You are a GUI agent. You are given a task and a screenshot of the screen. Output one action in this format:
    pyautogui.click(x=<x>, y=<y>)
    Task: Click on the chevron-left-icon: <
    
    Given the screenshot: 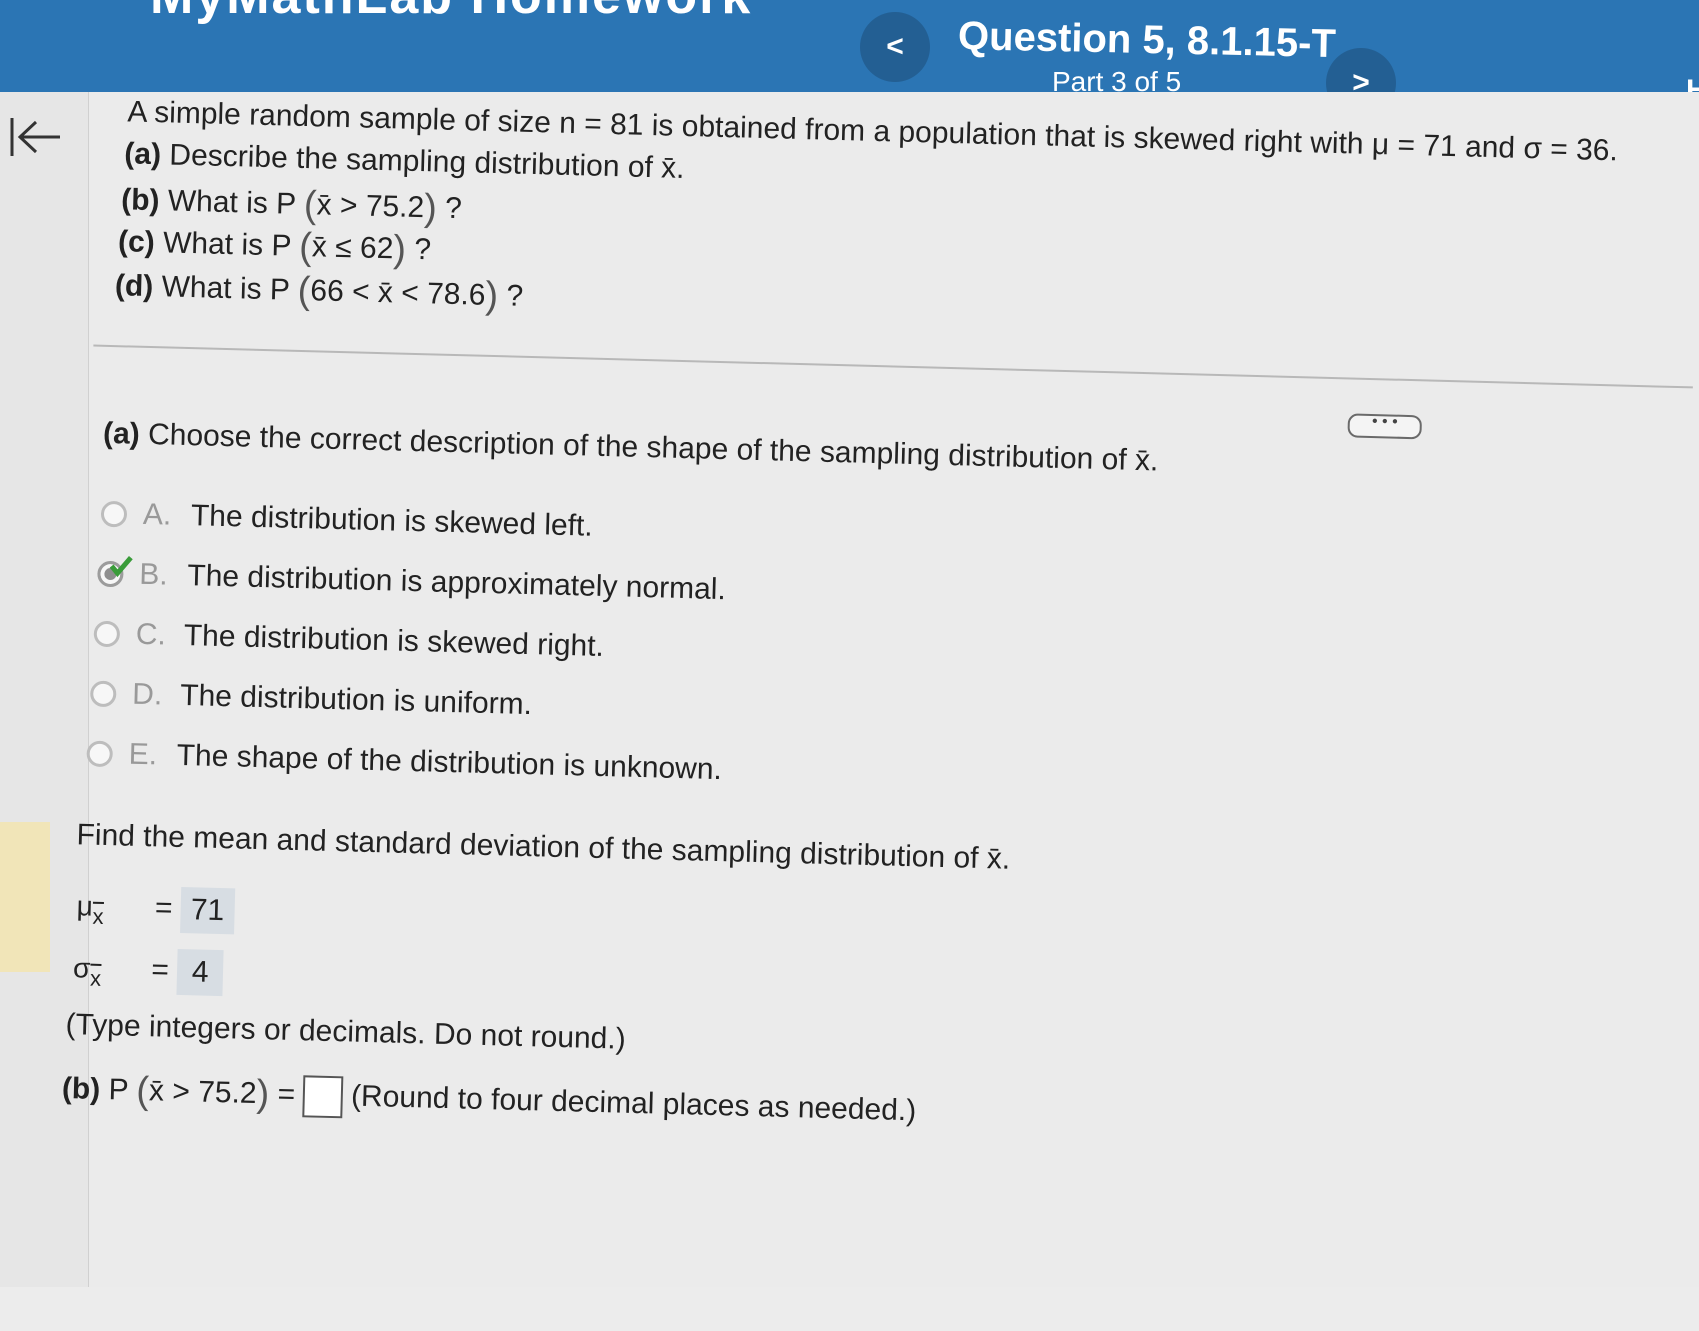 What is the action you would take?
    pyautogui.click(x=895, y=46)
    